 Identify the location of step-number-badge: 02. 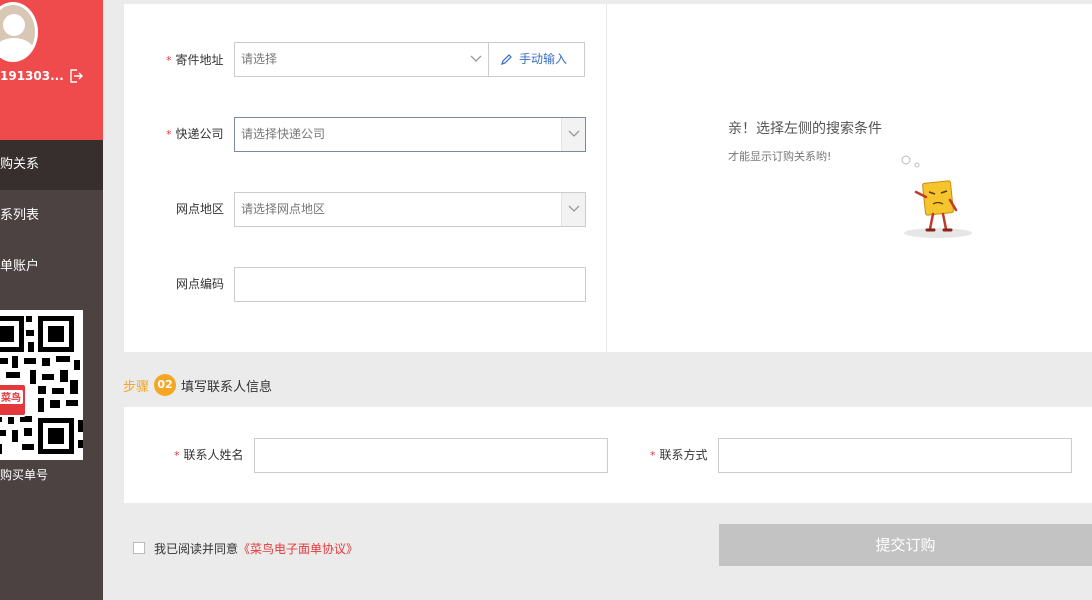
(165, 385).